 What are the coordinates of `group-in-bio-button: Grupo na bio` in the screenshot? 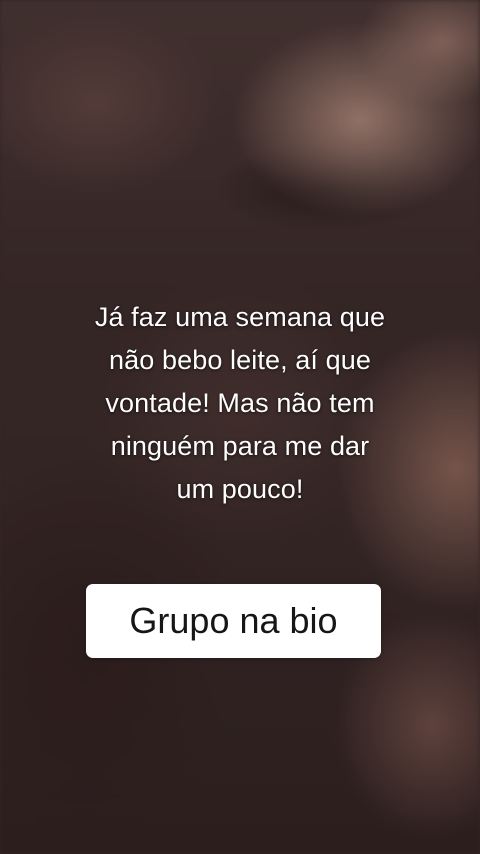 It's located at (233, 621).